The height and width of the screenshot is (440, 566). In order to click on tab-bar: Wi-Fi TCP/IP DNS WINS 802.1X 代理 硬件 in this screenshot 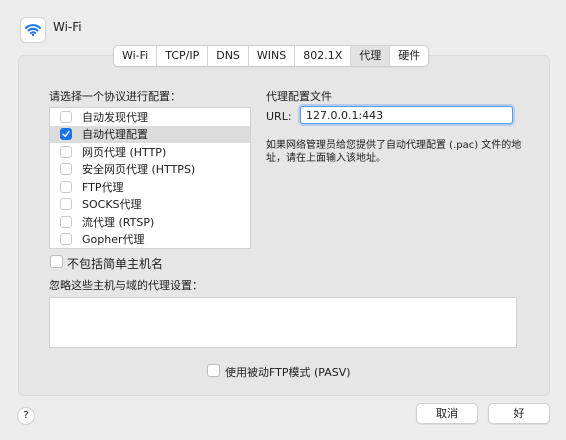, I will do `click(271, 56)`.